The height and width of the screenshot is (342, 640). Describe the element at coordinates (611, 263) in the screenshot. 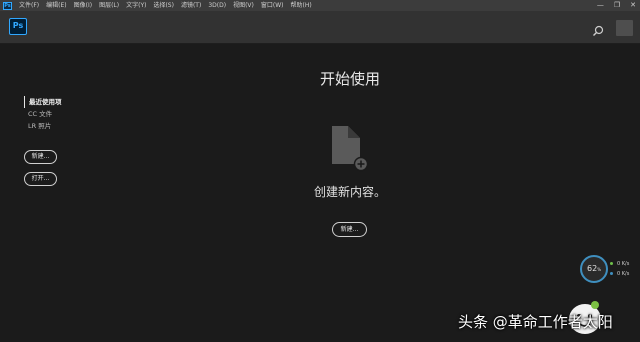

I see `upload-dot-icon` at that location.